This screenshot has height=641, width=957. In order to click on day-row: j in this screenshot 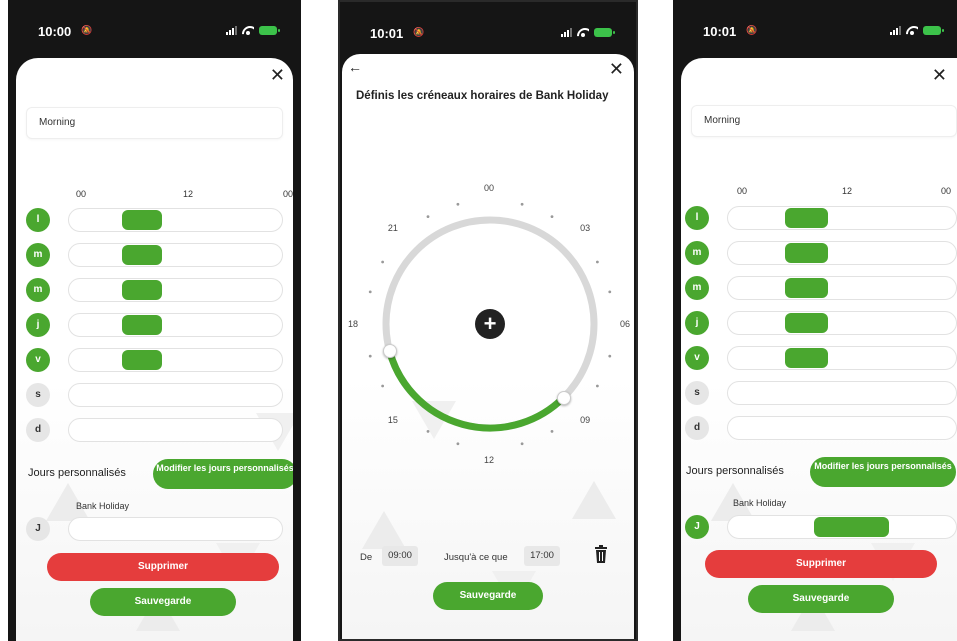, I will do `click(154, 326)`.